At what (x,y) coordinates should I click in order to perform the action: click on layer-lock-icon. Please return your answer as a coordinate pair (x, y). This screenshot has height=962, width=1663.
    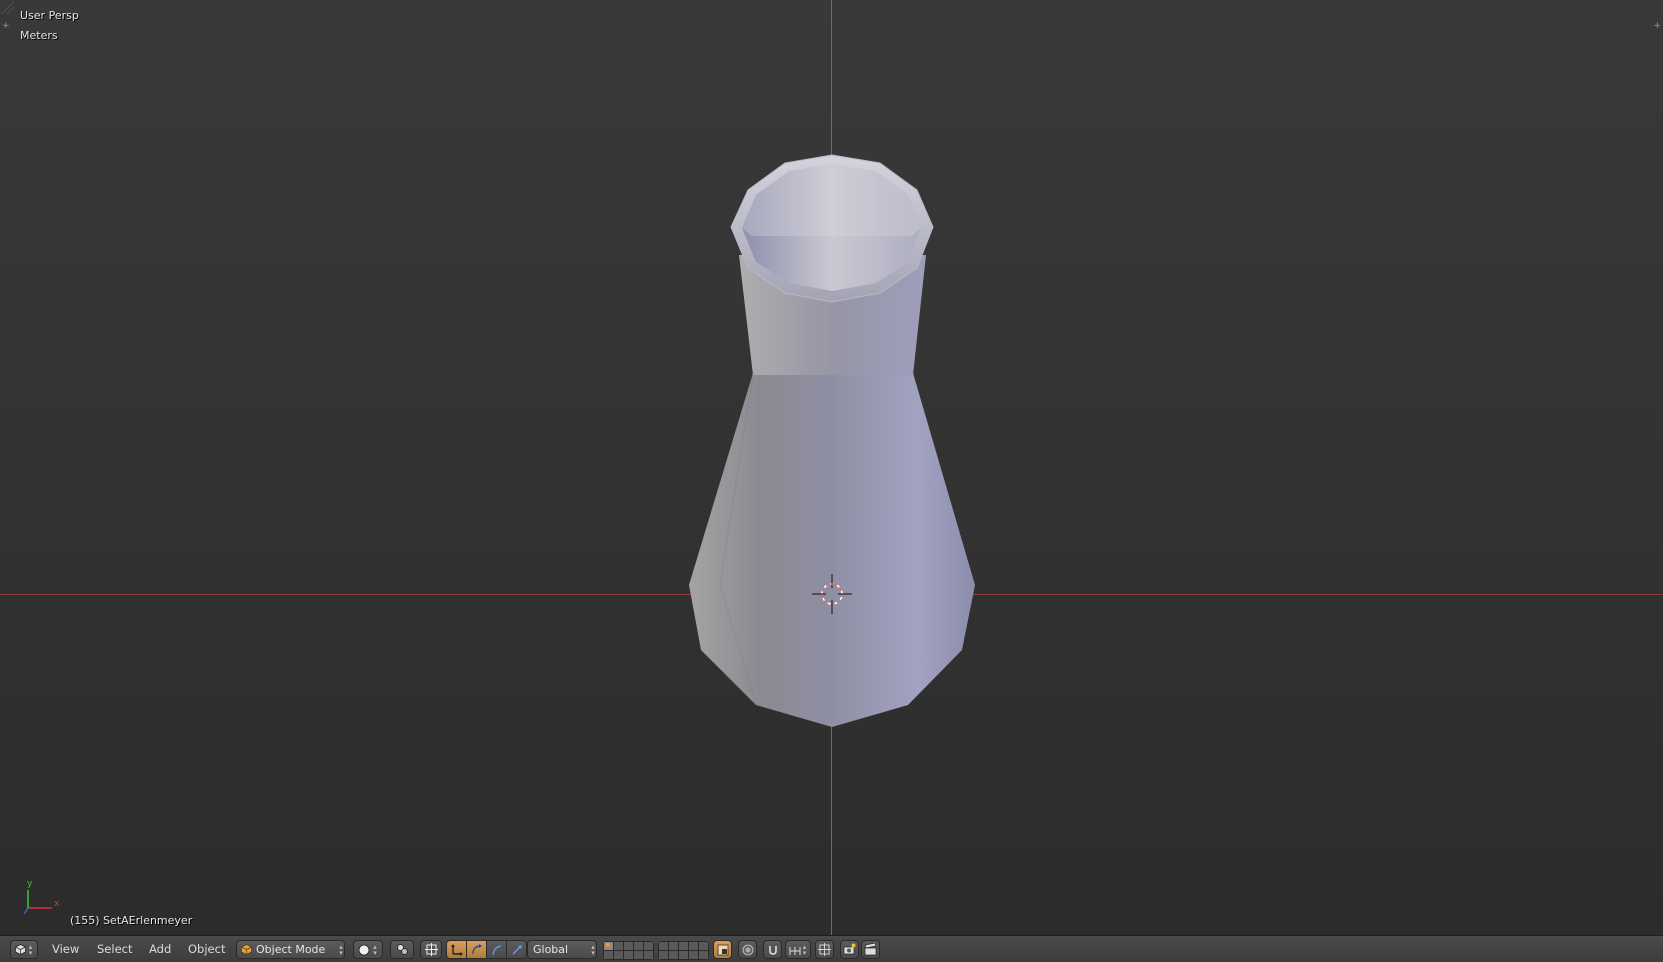
    Looking at the image, I should click on (722, 949).